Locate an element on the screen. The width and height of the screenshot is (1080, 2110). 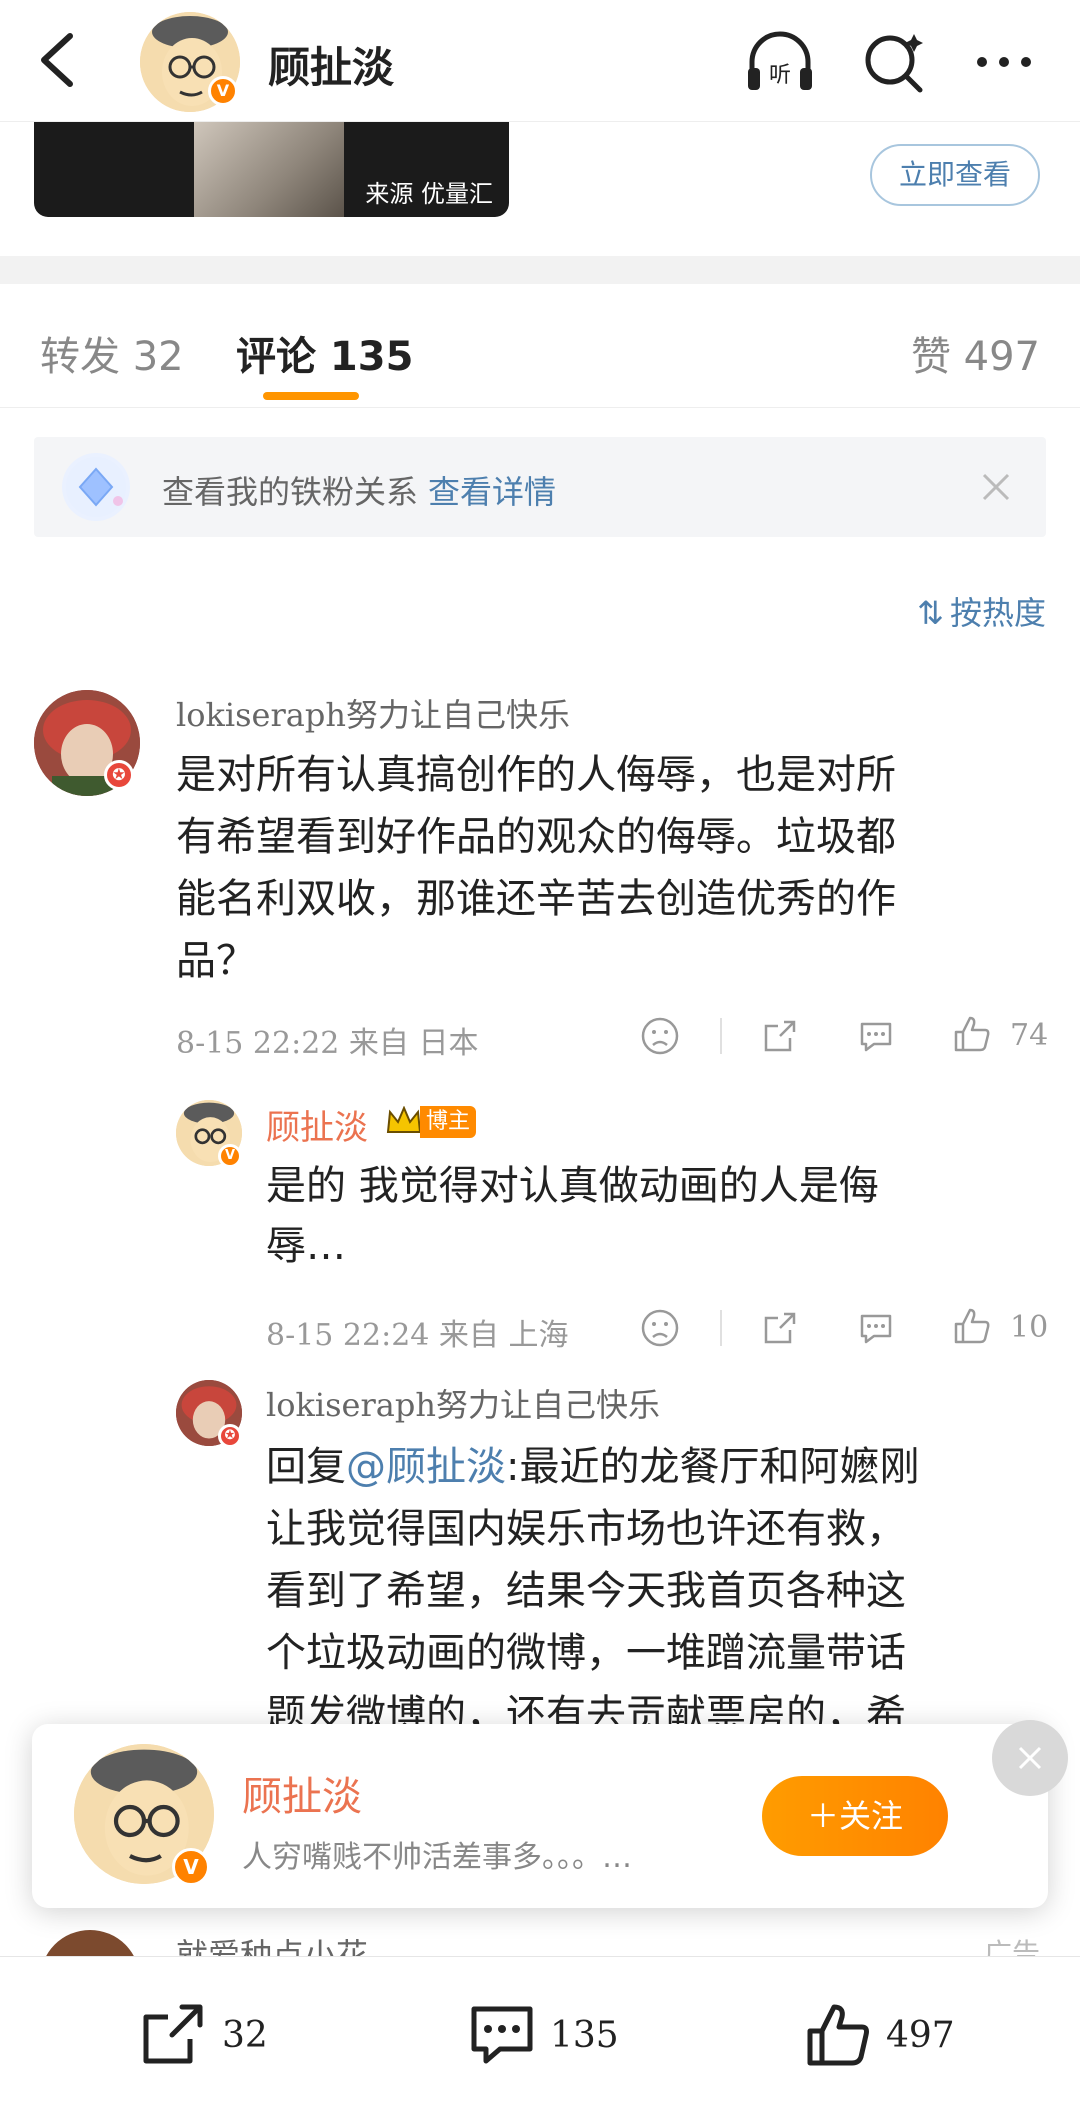
comment-line: 个垃圾动画的微博，一堆蹭流量带话 is located at coordinates (586, 1653).